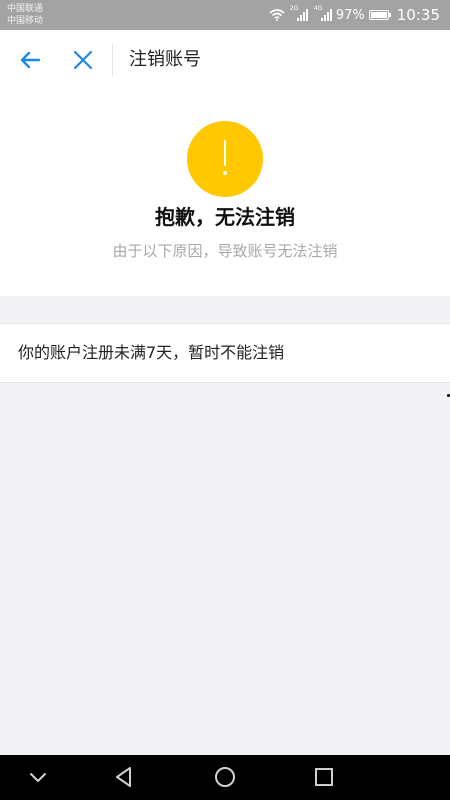 The height and width of the screenshot is (800, 450). What do you see at coordinates (350, 15) in the screenshot?
I see `battery-percent: 97%` at bounding box center [350, 15].